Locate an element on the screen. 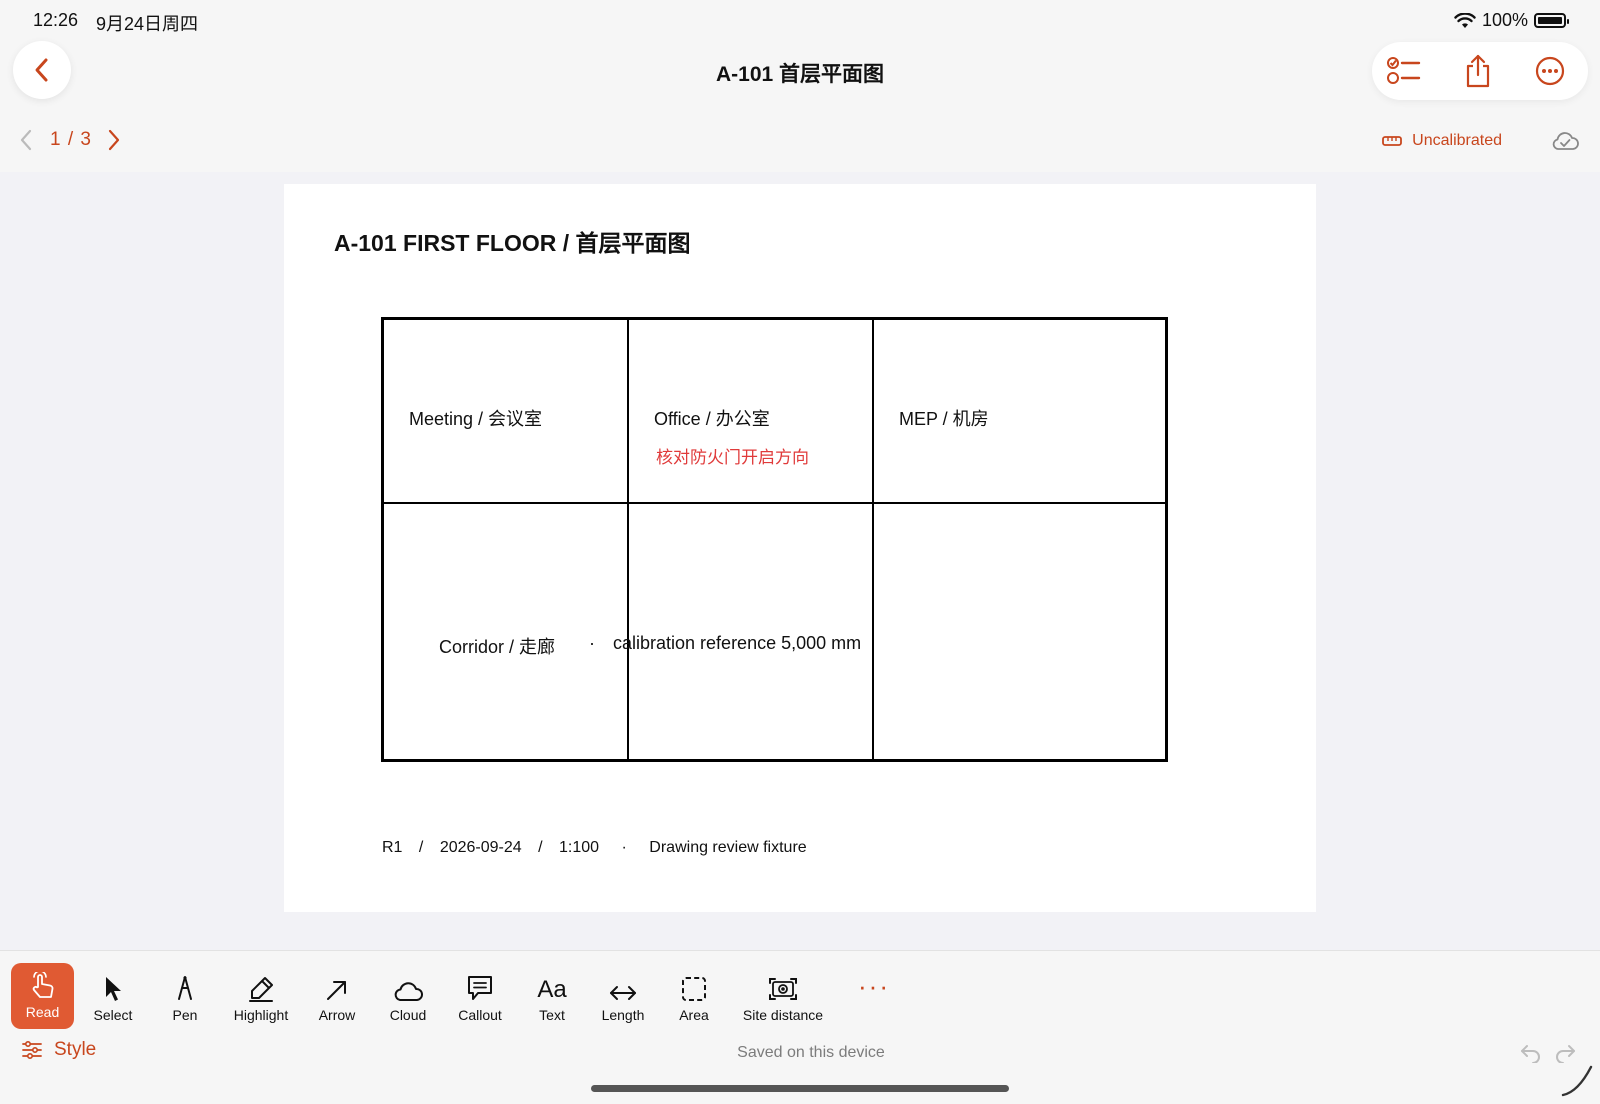  tool-highlight-label: Highlight is located at coordinates (261, 1015).